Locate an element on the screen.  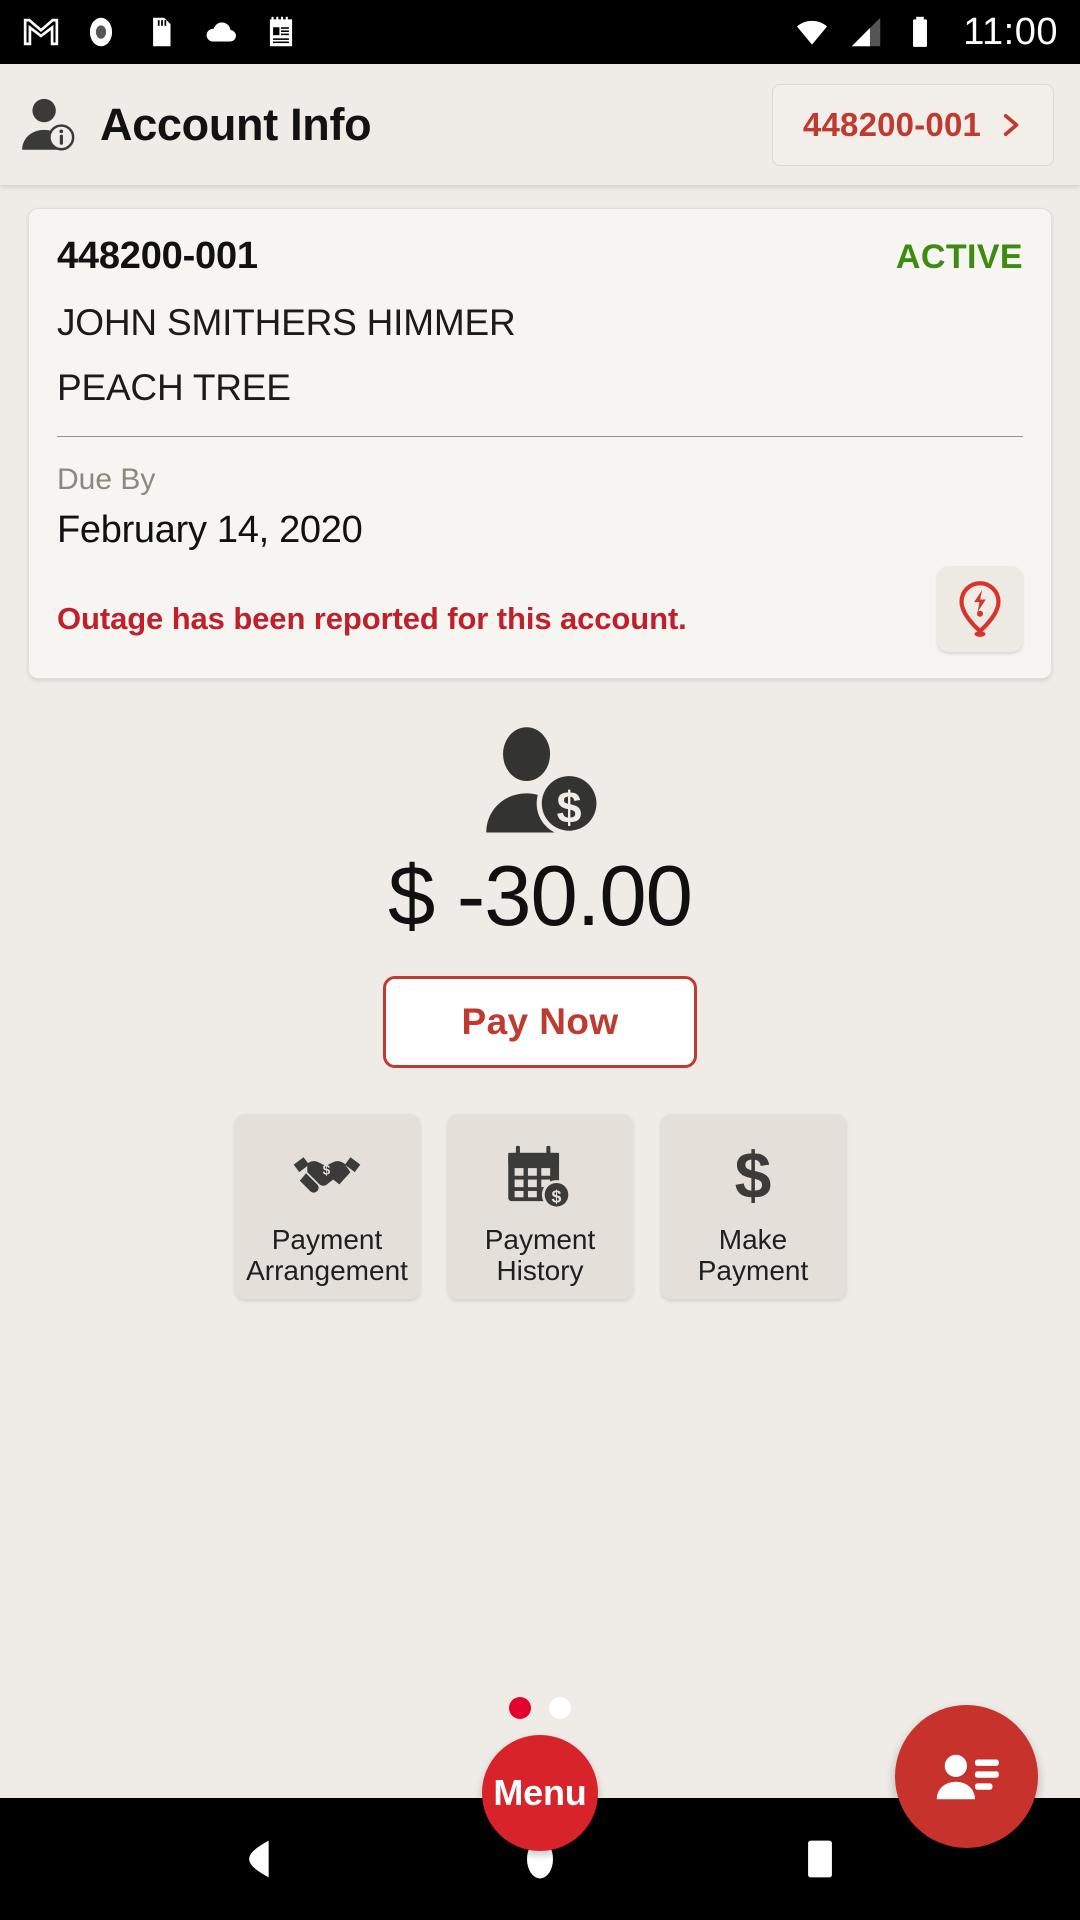
outage-status-button is located at coordinates (980, 609).